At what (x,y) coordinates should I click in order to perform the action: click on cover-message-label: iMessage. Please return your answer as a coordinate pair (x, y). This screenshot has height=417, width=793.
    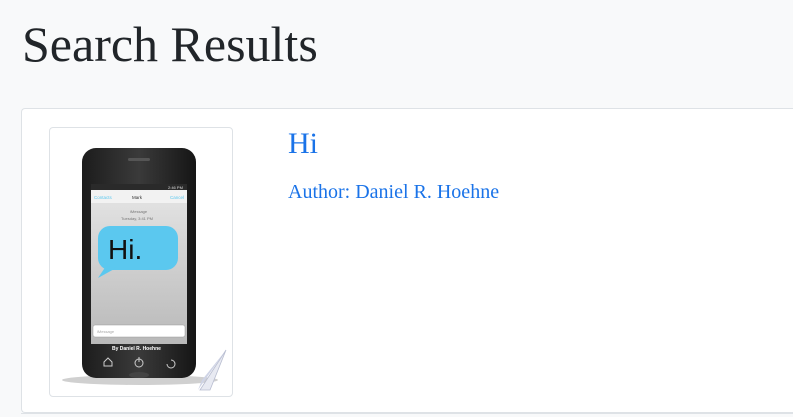
    Looking at the image, I should click on (139, 211).